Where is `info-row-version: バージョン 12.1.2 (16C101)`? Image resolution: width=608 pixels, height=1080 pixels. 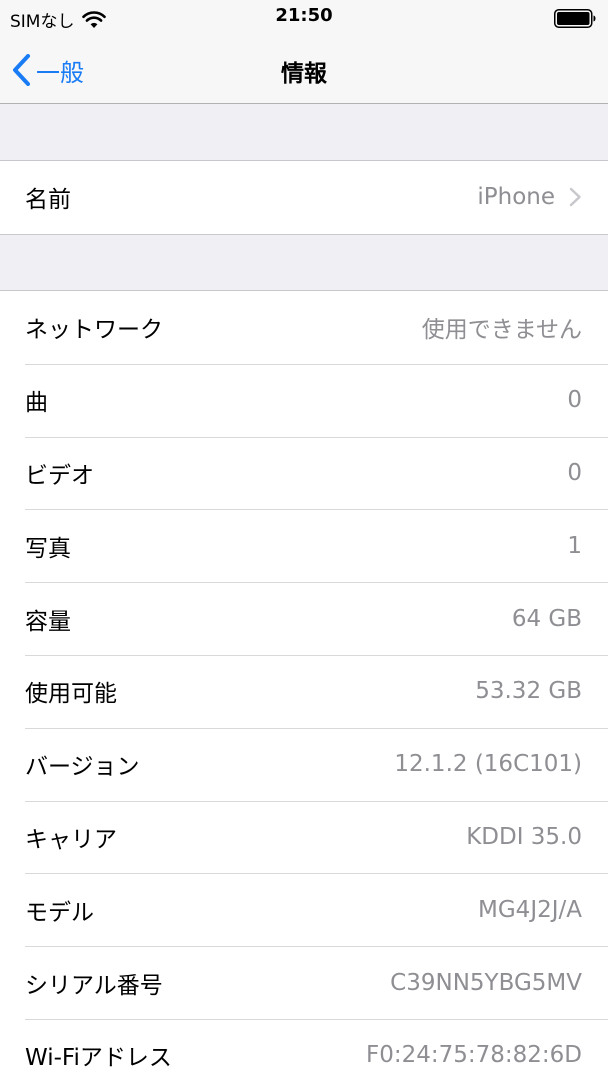
info-row-version: バージョン 12.1.2 (16C101) is located at coordinates (304, 764).